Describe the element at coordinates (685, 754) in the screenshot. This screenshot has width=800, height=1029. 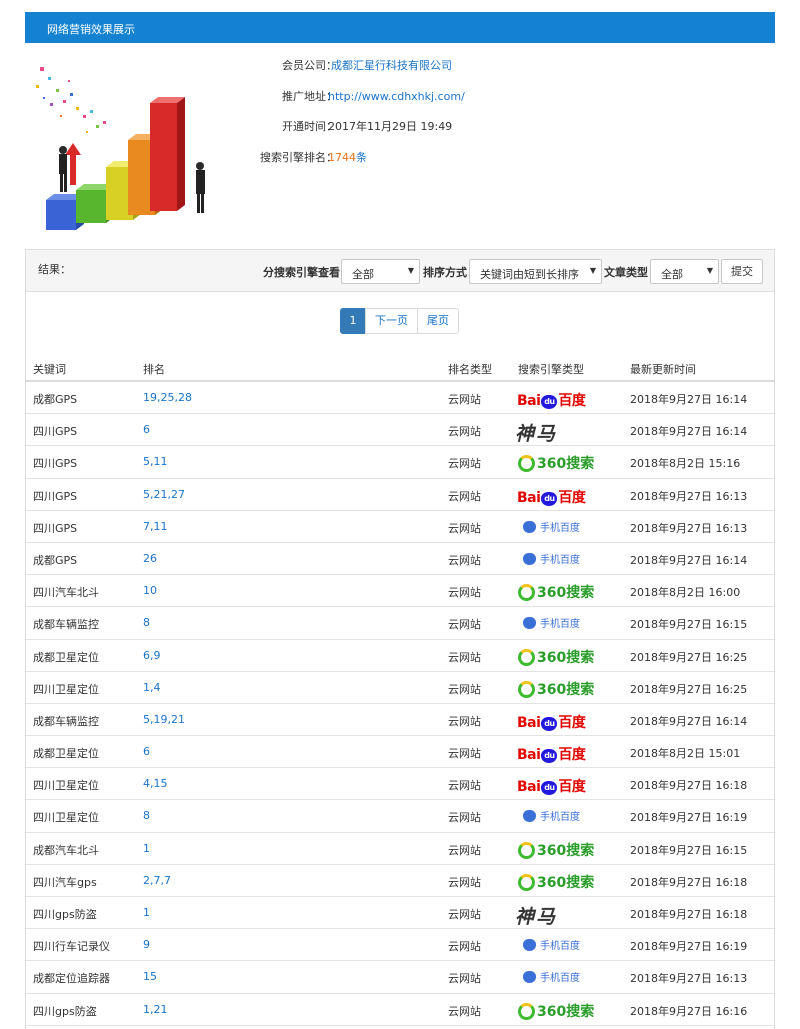
I see `update-time-cell: 2018年8月2日 15:01` at that location.